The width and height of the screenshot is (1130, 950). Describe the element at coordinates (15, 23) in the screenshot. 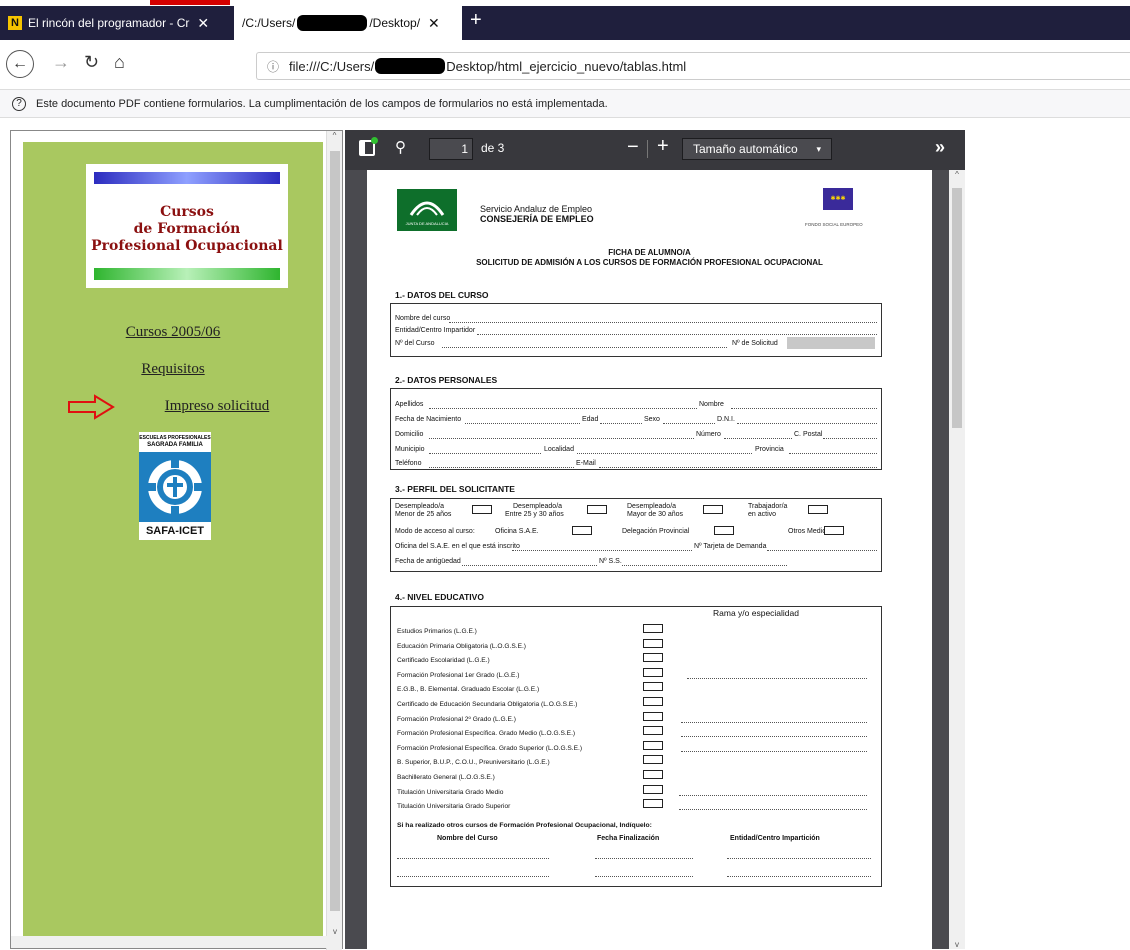

I see `favicon-n-icon: N` at that location.